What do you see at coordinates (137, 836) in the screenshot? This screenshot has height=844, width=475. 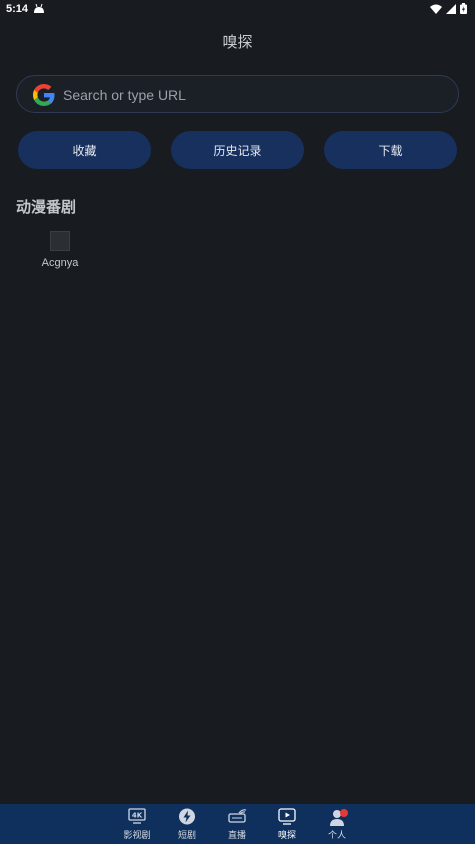 I see `nav-label: 影视剧` at bounding box center [137, 836].